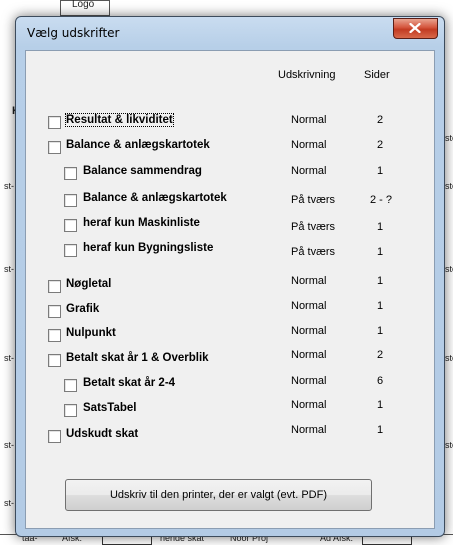  I want to click on print-item-balance-anlaegskartotek: Balance & anlægskartotek Normal 2, so click(230, 147).